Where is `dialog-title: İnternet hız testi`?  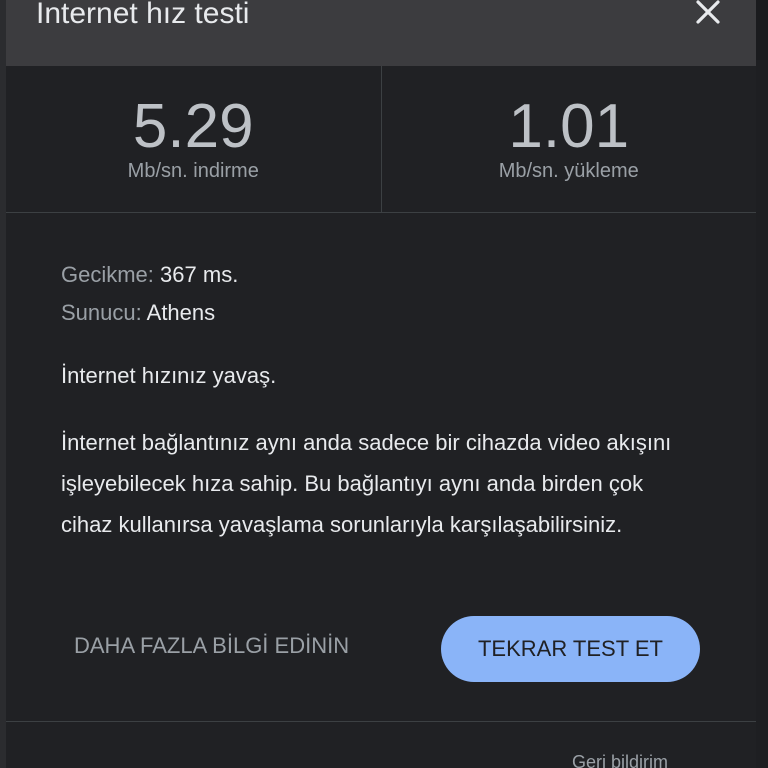
dialog-title: İnternet hız testi is located at coordinates (143, 15).